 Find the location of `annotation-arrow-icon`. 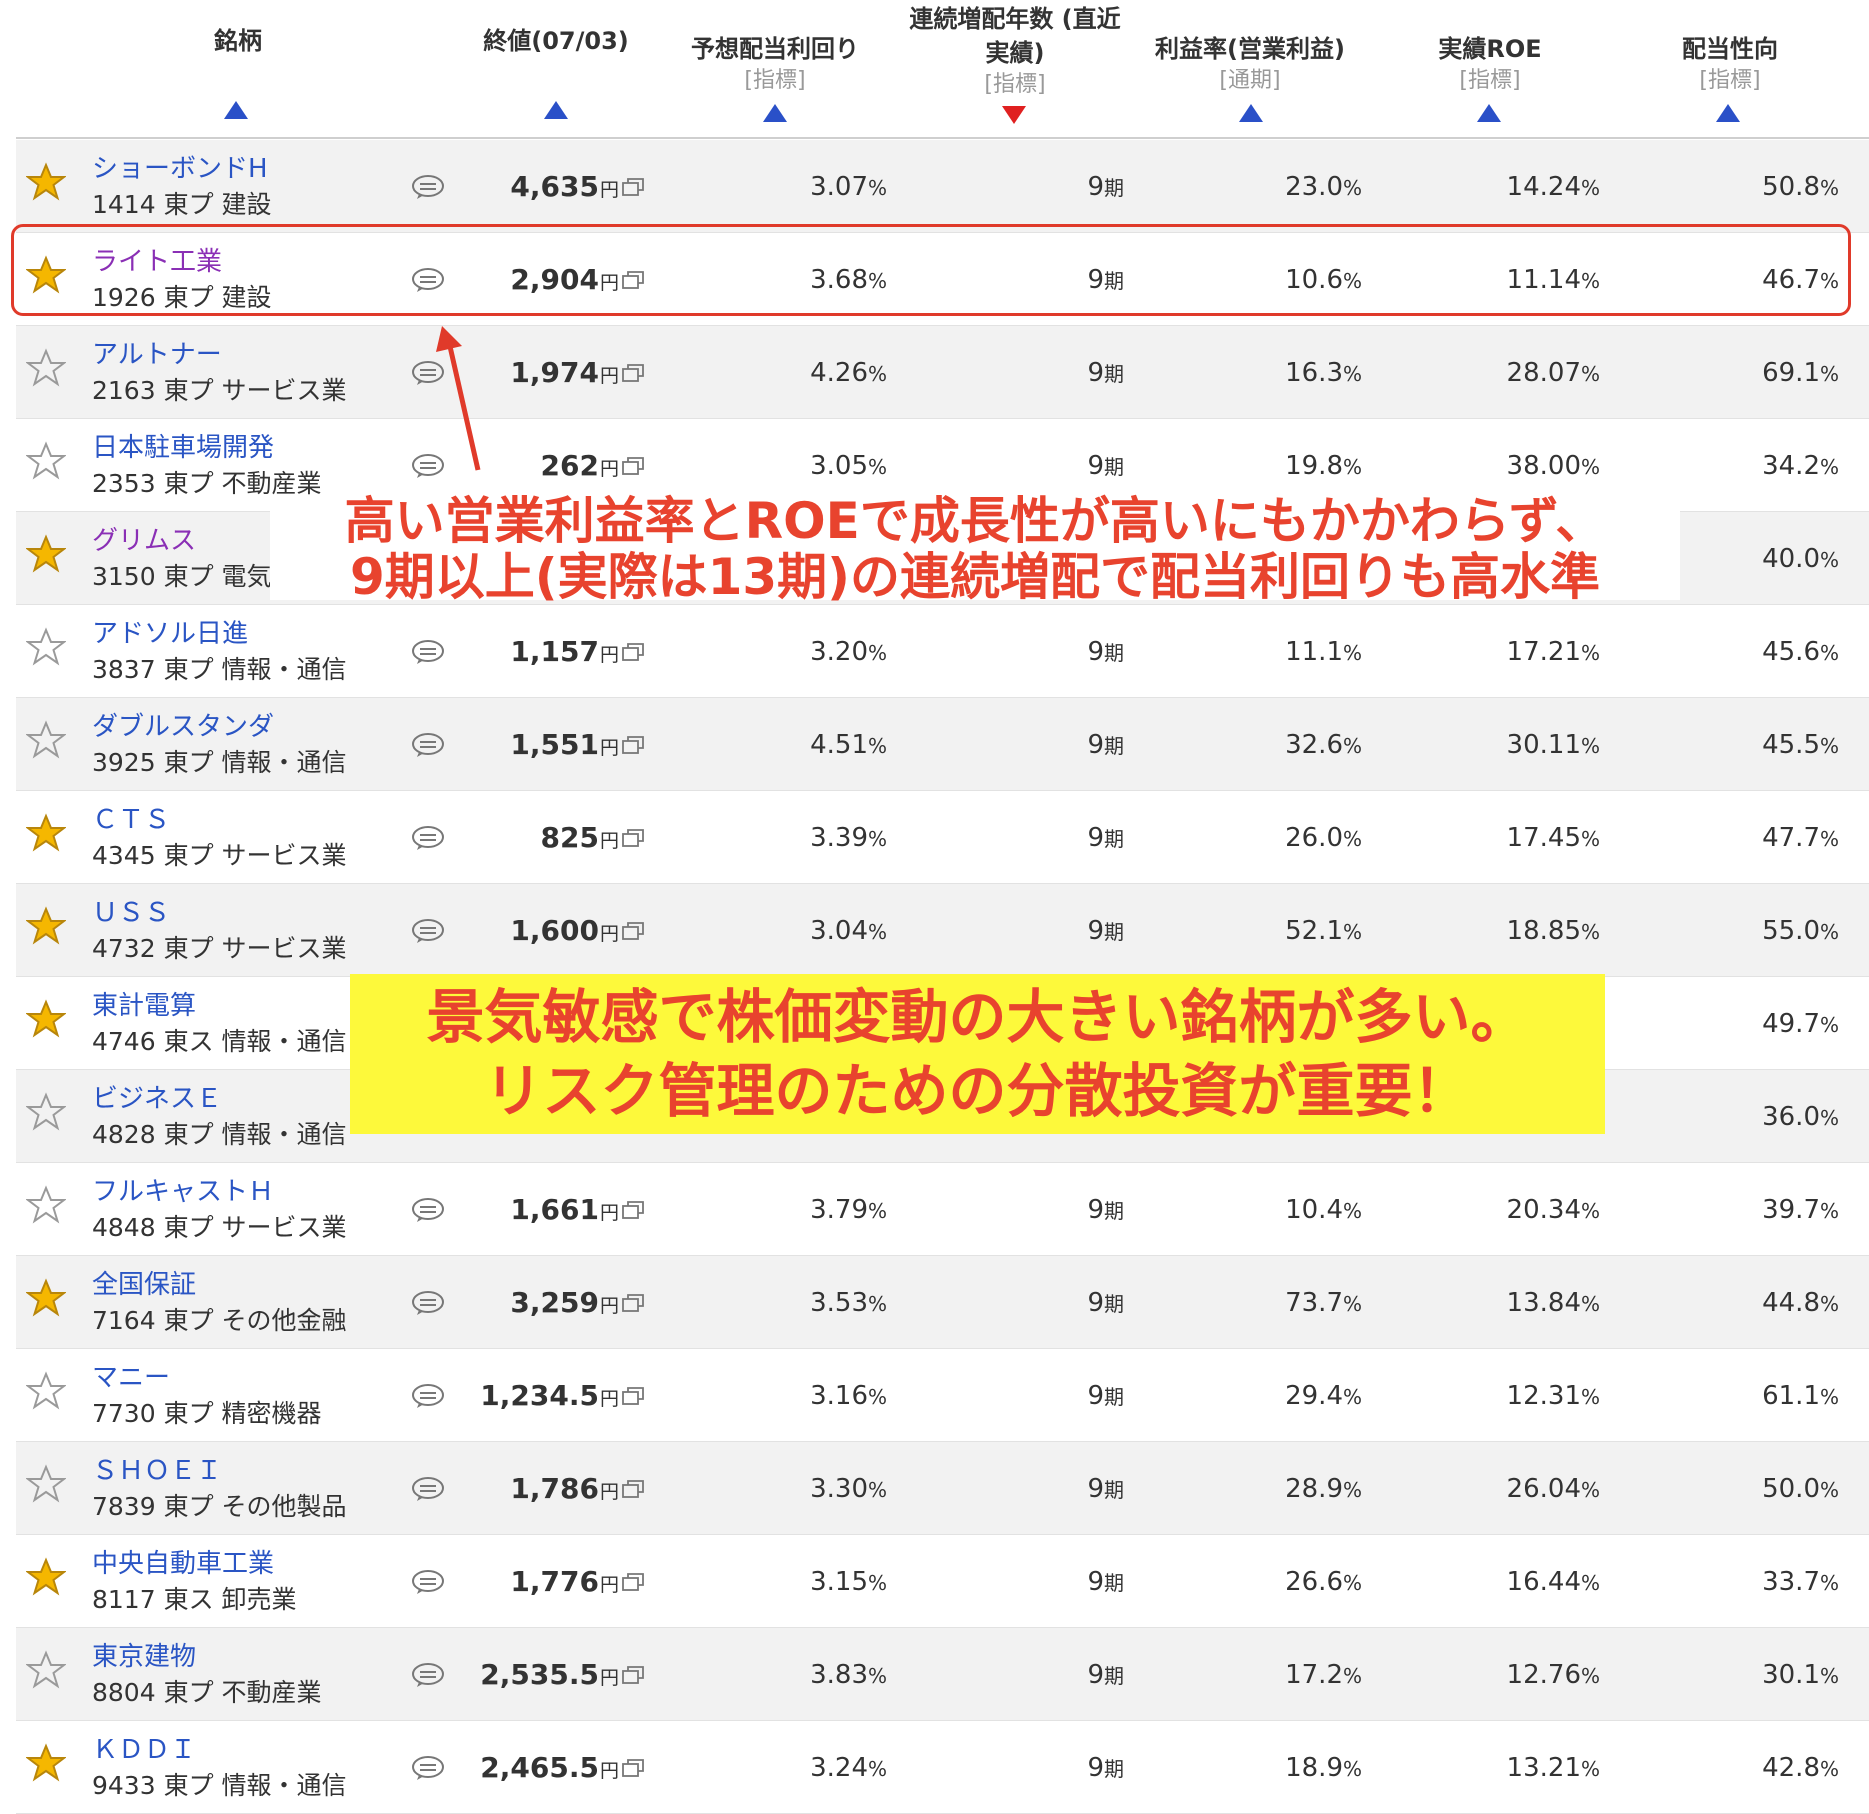

annotation-arrow-icon is located at coordinates (458, 398).